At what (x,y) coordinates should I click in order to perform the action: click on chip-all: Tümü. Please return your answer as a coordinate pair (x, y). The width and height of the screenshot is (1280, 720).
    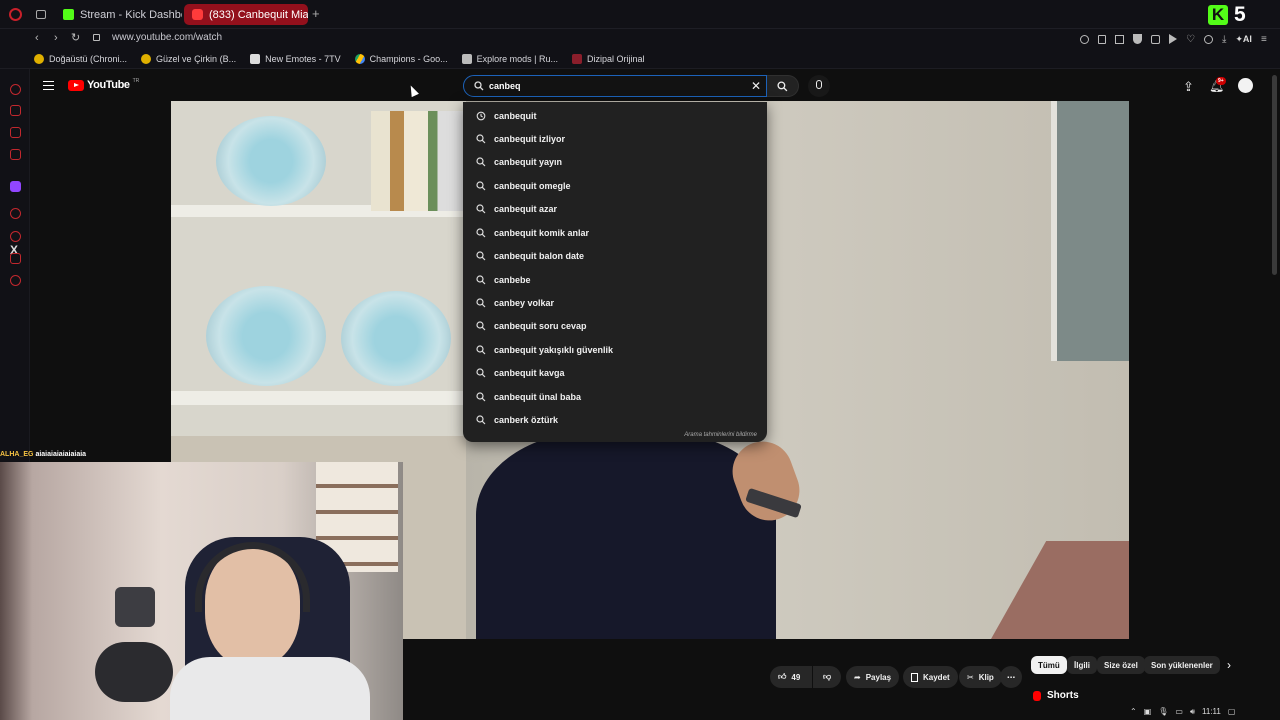
    Looking at the image, I should click on (1049, 665).